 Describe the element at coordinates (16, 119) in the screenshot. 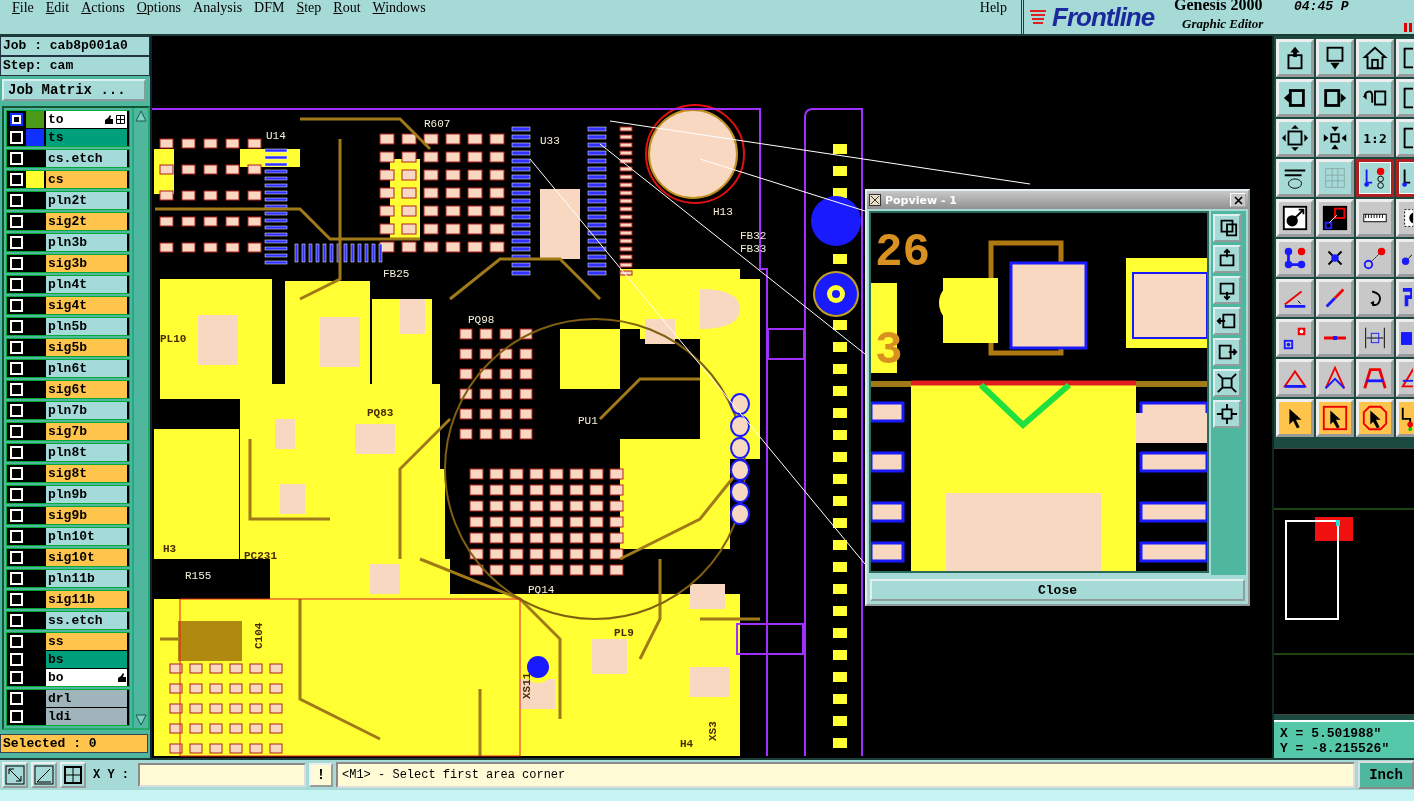

I see `layer-checkbox` at that location.